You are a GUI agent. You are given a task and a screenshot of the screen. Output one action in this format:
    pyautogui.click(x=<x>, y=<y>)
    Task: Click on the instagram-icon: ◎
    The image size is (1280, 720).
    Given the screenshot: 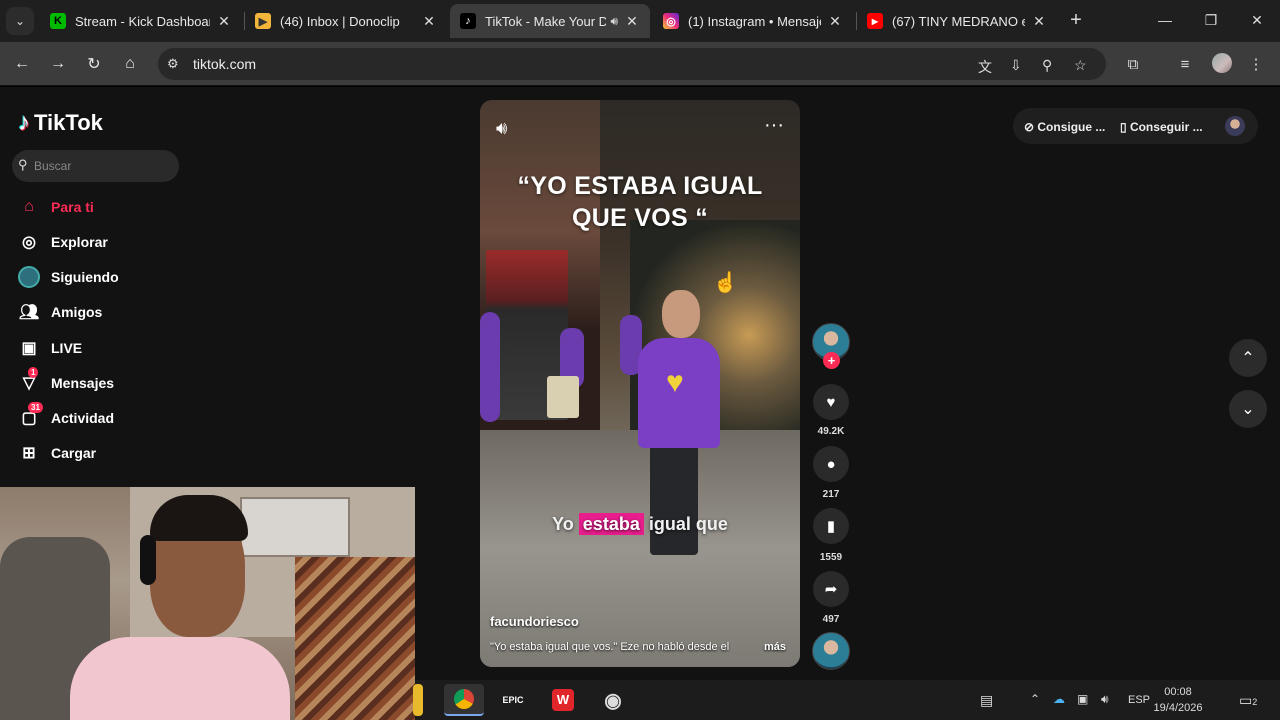 What is the action you would take?
    pyautogui.click(x=671, y=21)
    